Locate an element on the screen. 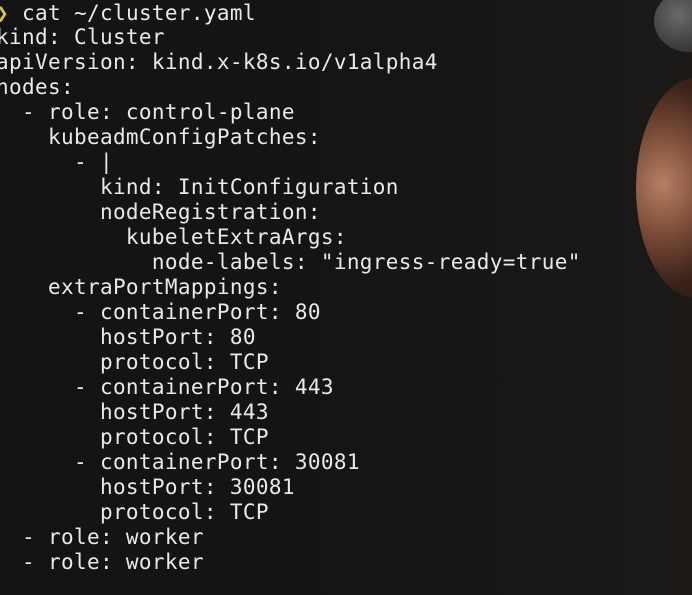 The width and height of the screenshot is (692, 595). yaml-line: kind: Cluster is located at coordinates (82, 37).